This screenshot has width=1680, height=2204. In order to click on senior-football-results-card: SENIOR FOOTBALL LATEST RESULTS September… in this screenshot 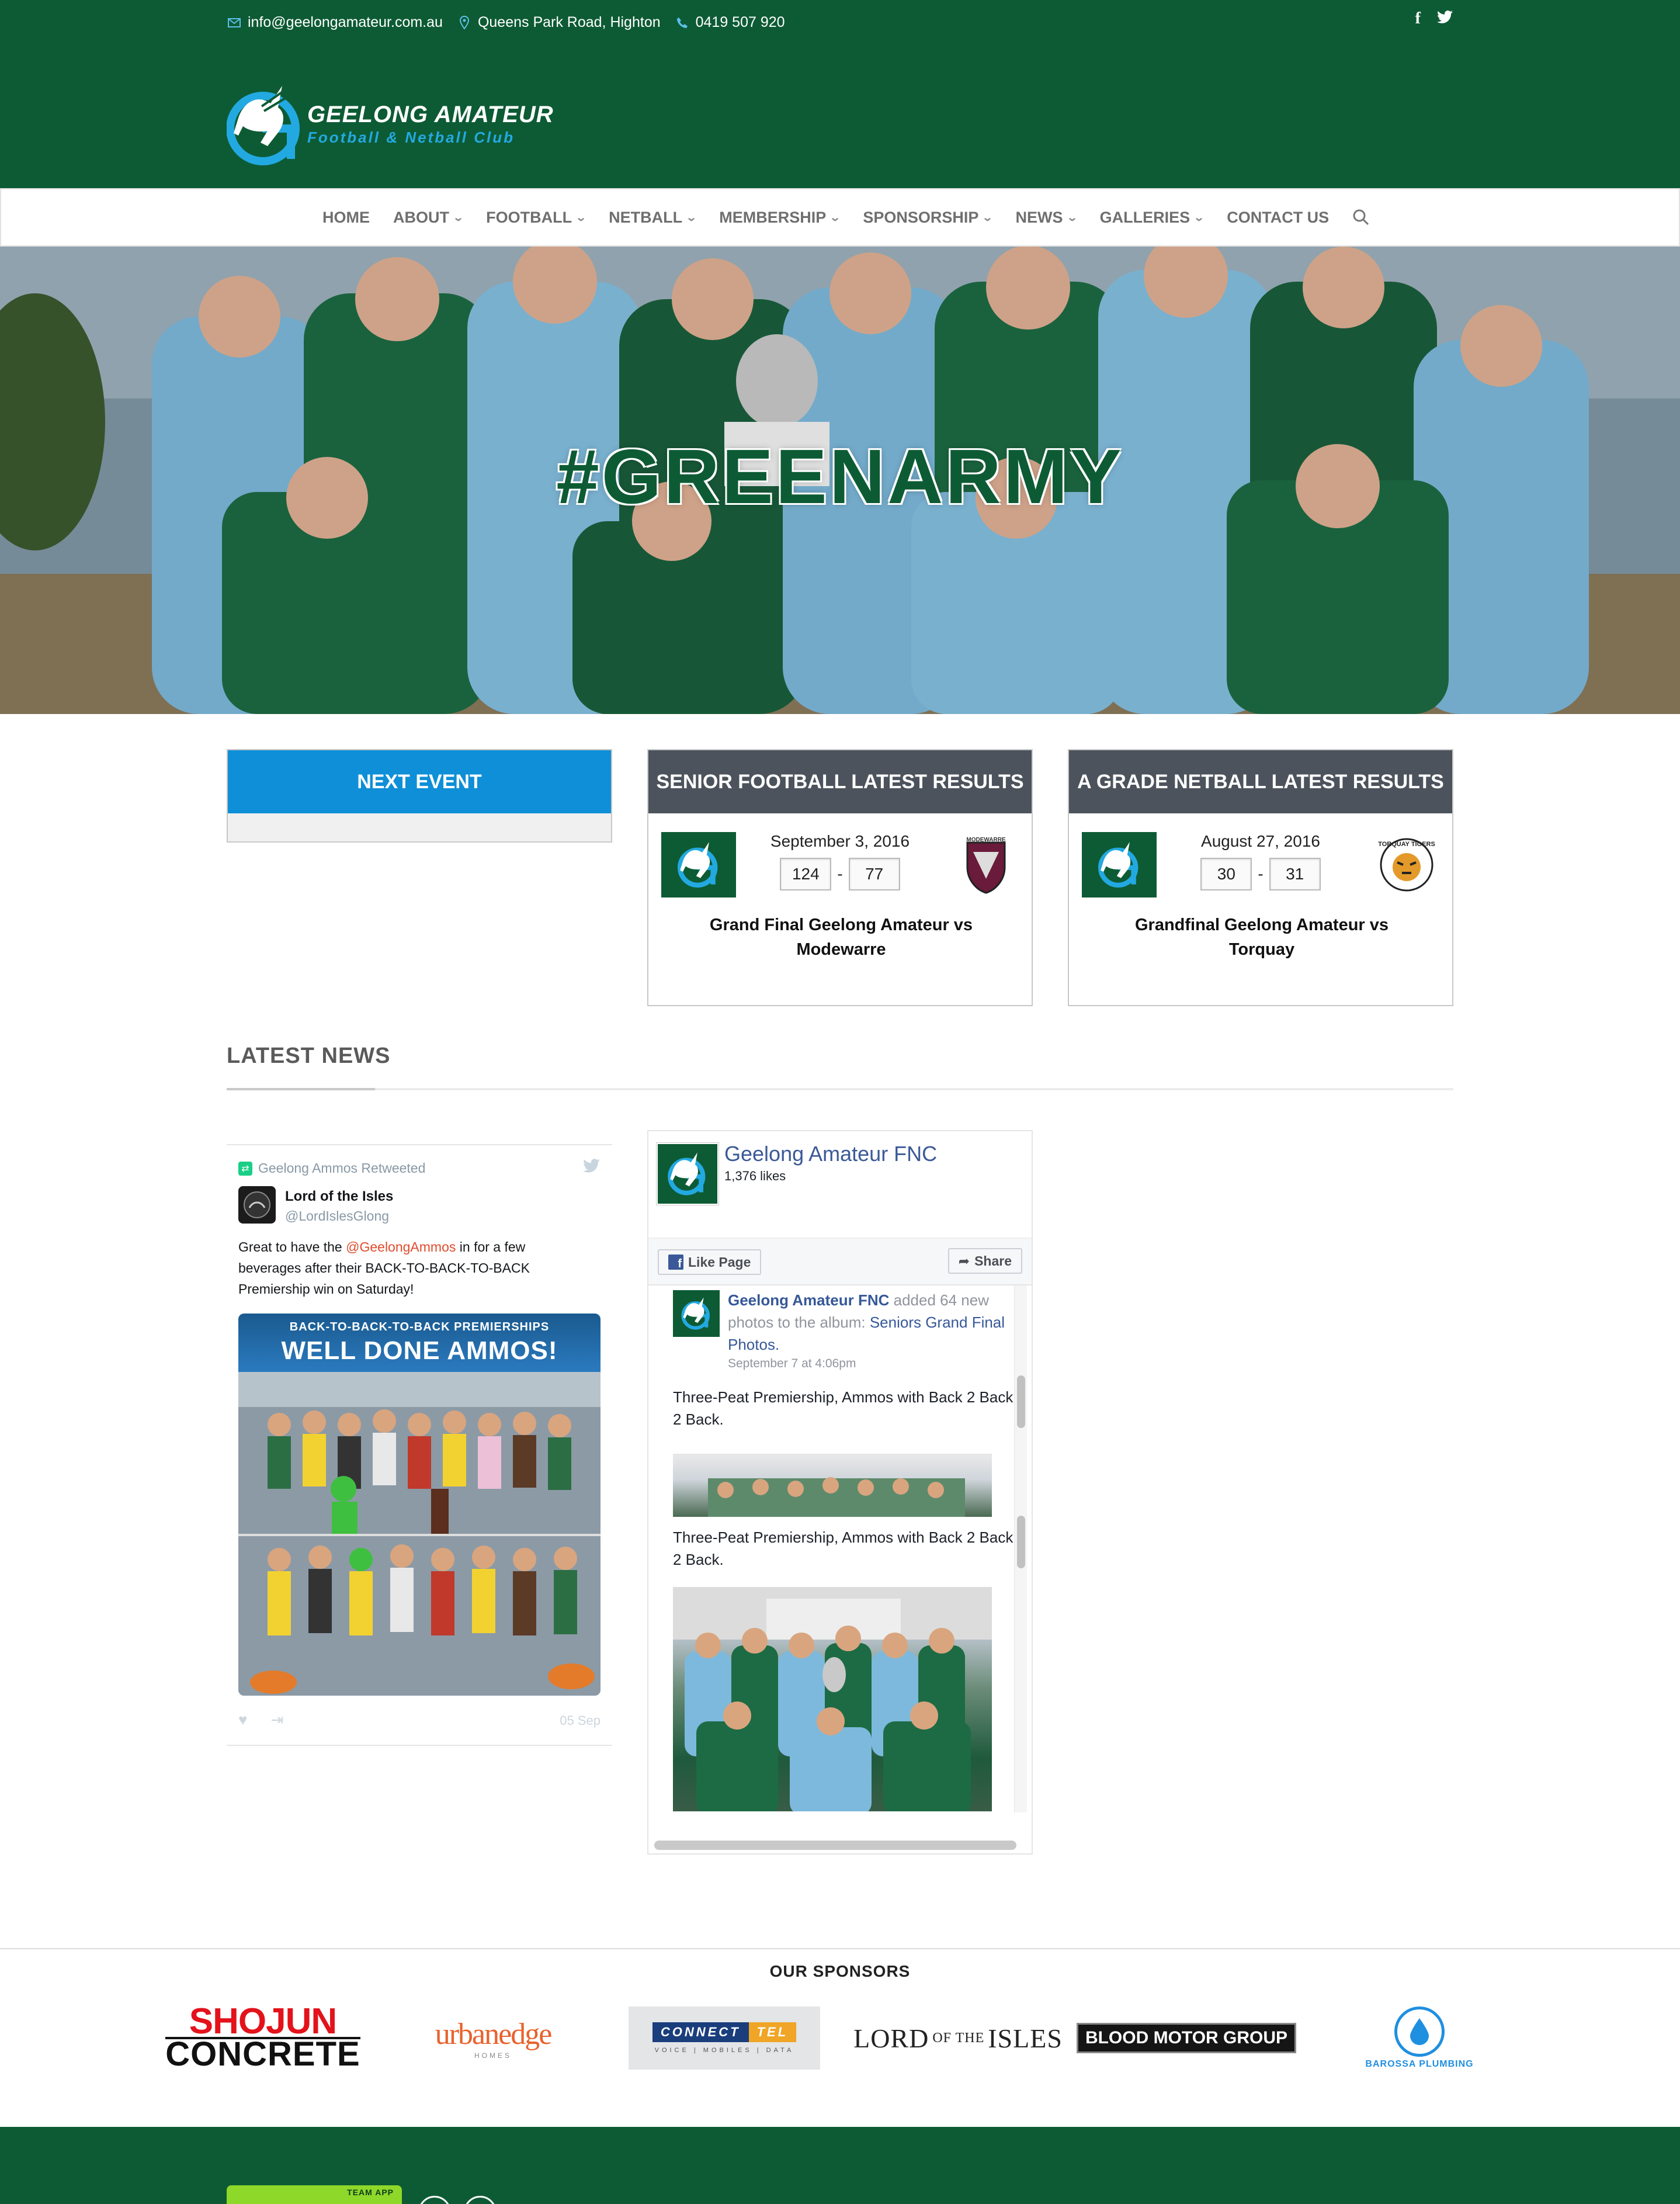, I will do `click(840, 877)`.